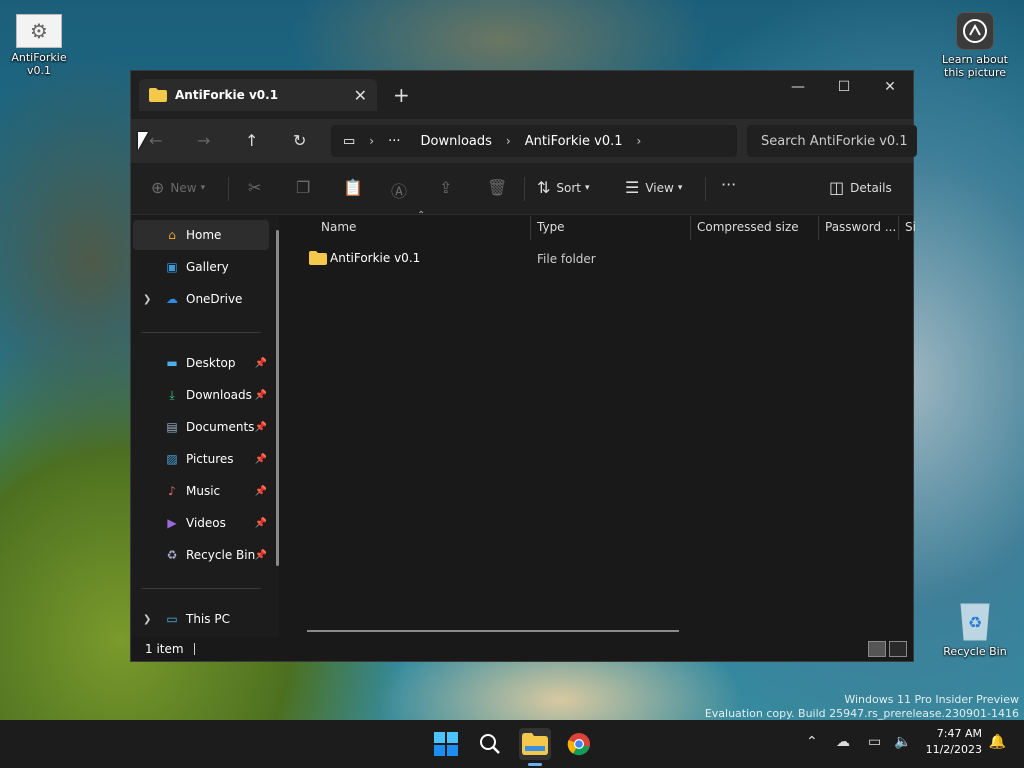  Describe the element at coordinates (39, 64) in the screenshot. I see `desktop-icon-label: AntiForkie v0.1` at that location.